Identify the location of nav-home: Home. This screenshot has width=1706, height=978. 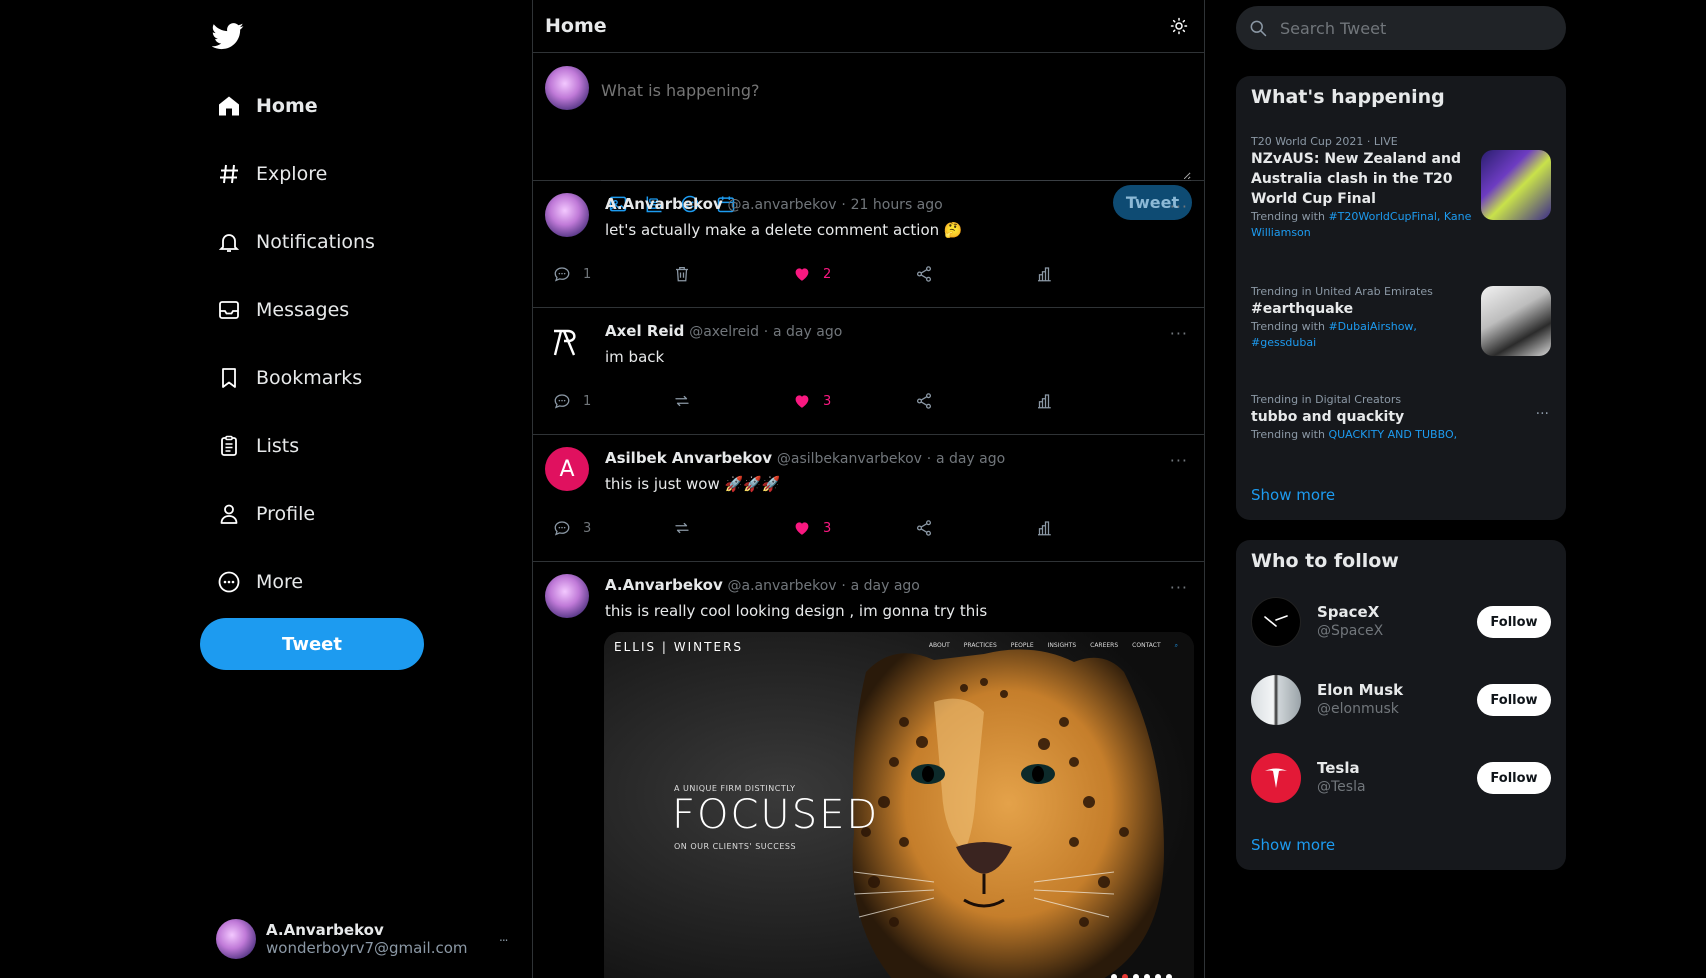
(267, 106).